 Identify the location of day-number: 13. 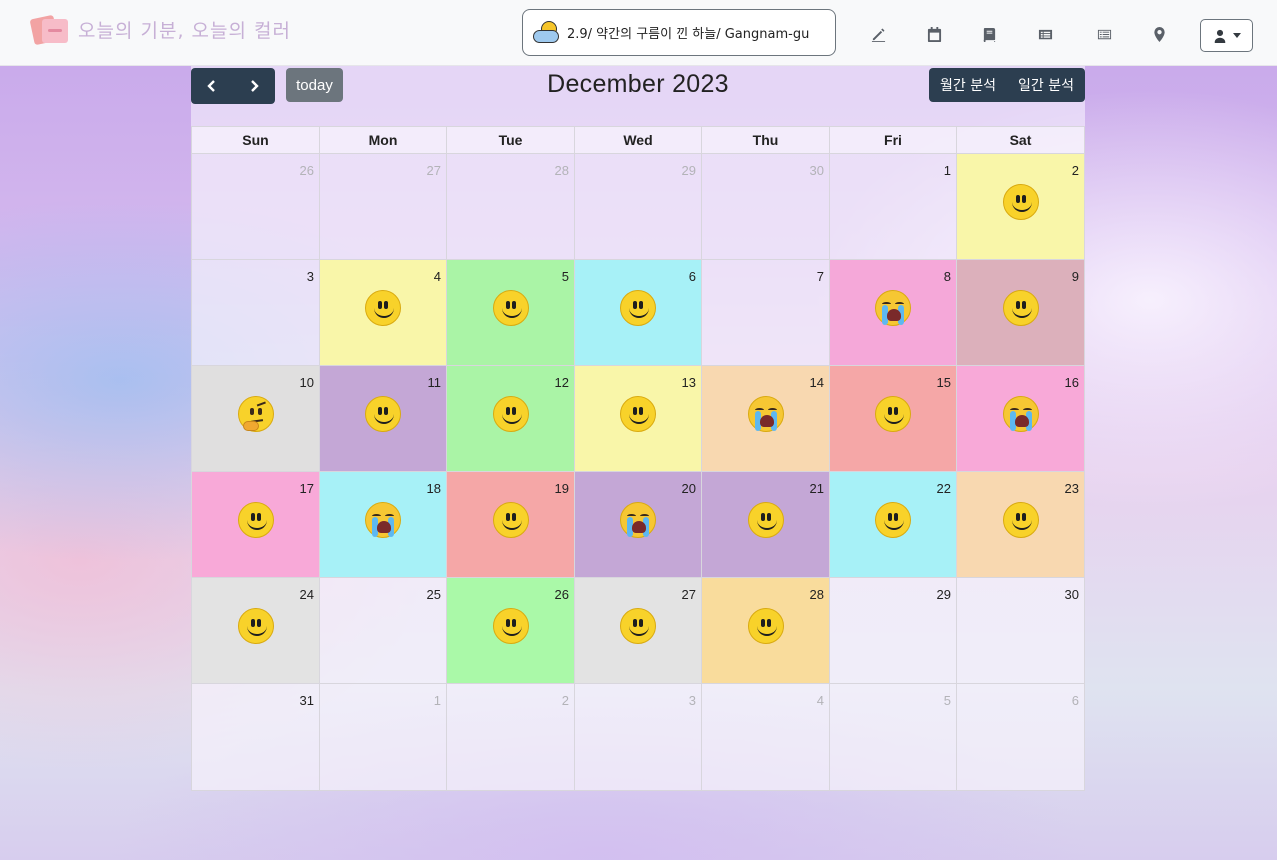
(689, 382).